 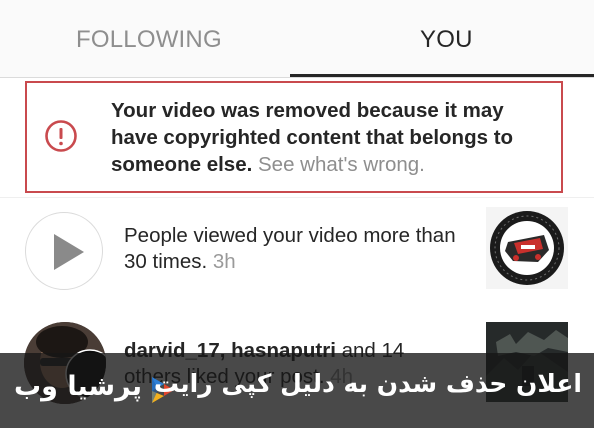 I want to click on section-divider, so click(x=297, y=197).